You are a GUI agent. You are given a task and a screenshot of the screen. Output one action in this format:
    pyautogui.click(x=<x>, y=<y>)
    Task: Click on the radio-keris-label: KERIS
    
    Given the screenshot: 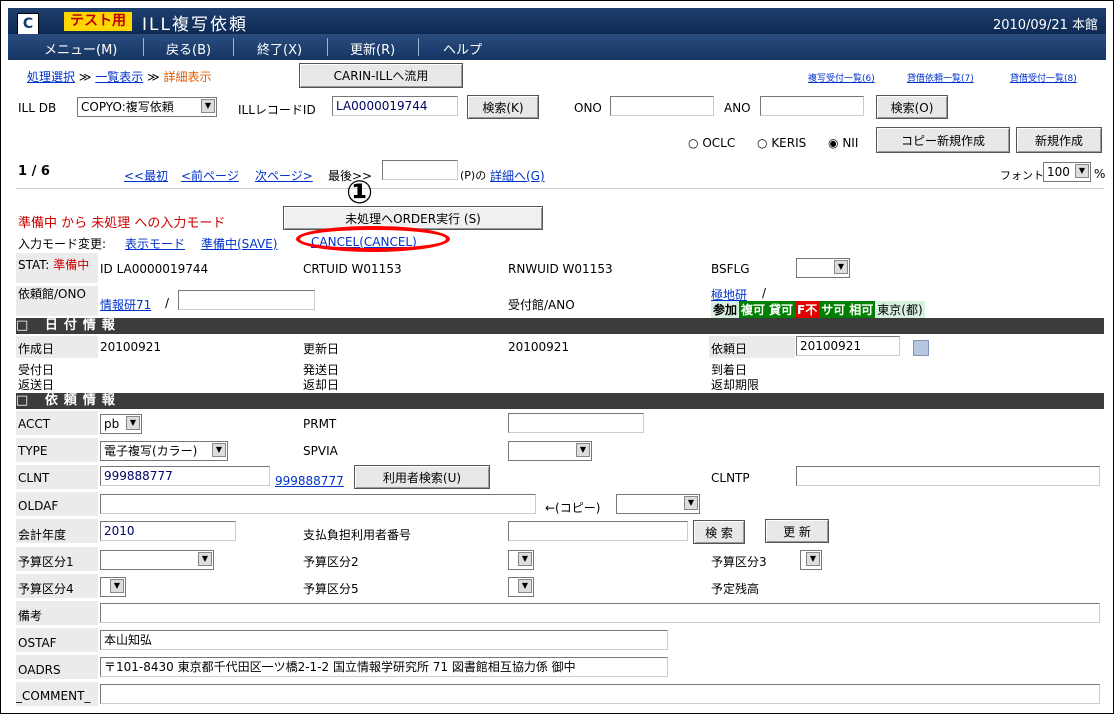 What is the action you would take?
    pyautogui.click(x=789, y=143)
    